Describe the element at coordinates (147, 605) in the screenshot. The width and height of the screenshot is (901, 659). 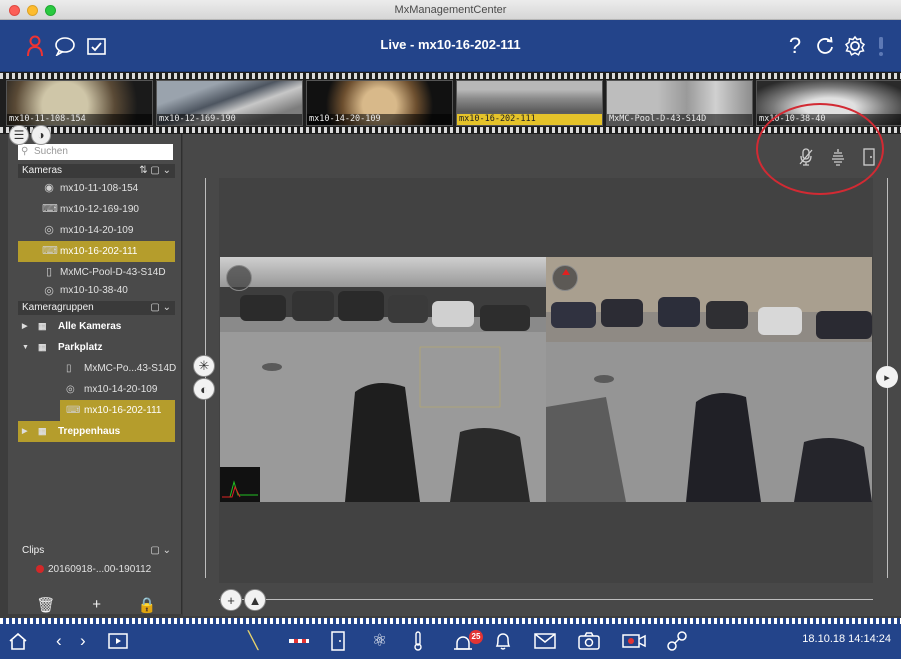
I see `lock-icon: 🔒` at that location.